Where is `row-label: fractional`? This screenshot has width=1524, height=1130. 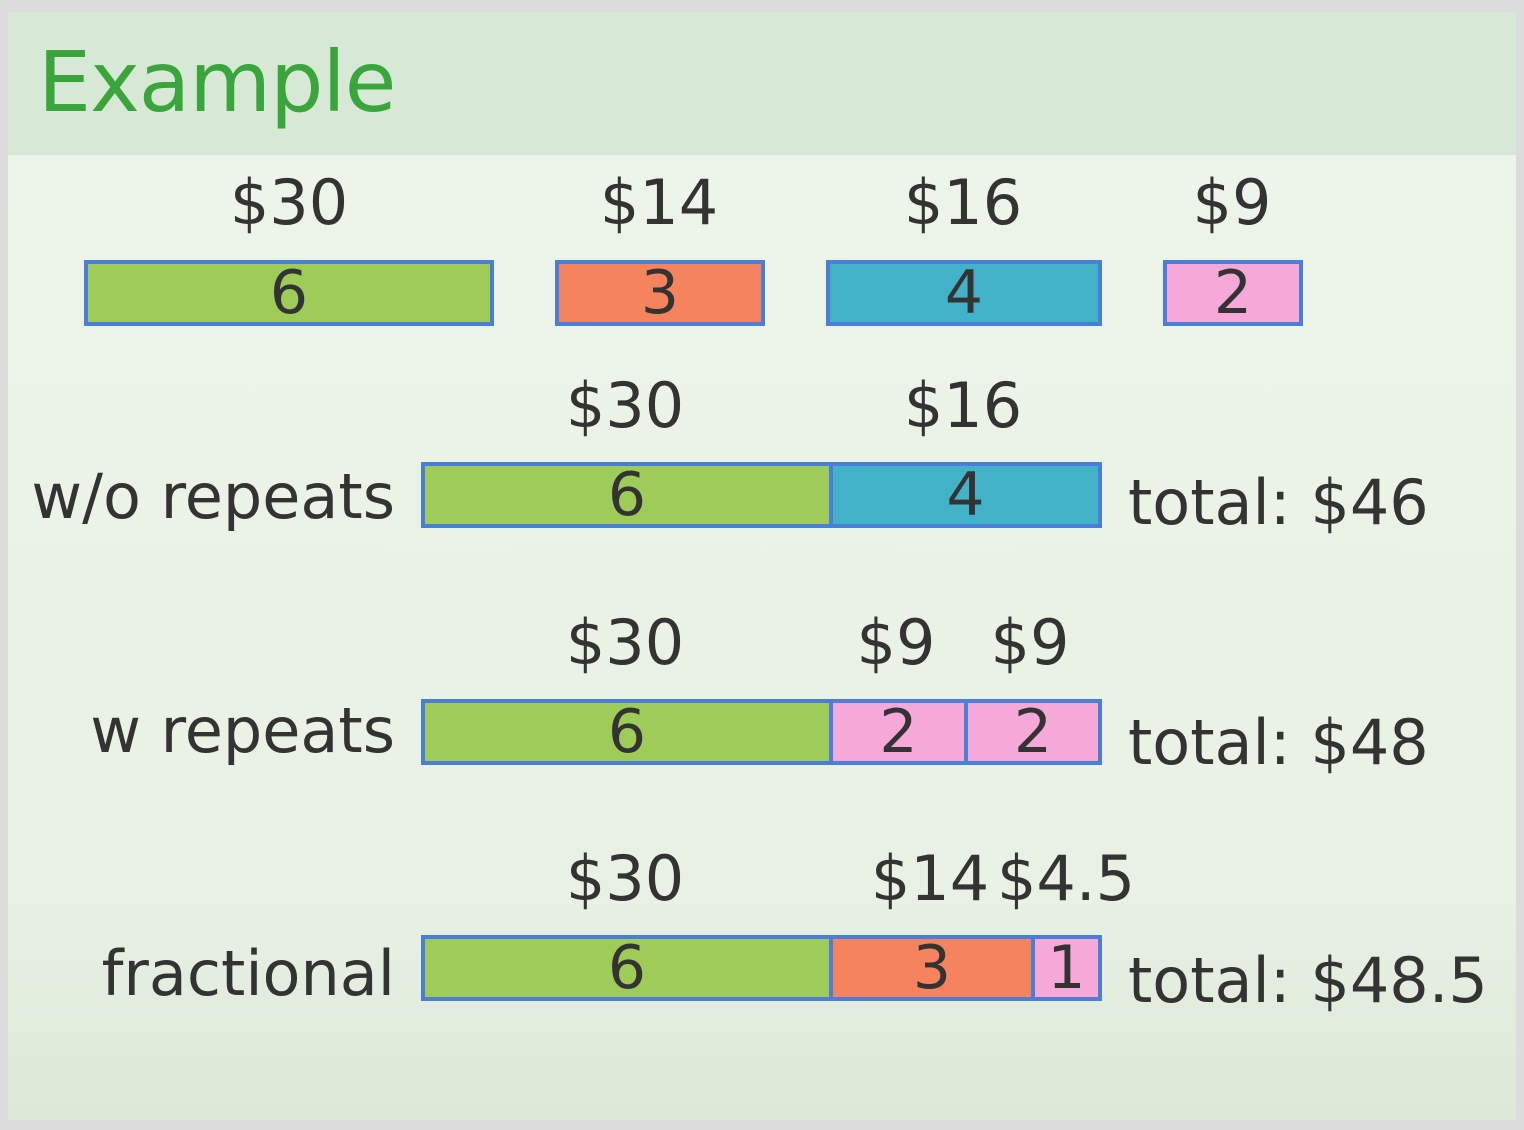
row-label: fractional is located at coordinates (248, 973).